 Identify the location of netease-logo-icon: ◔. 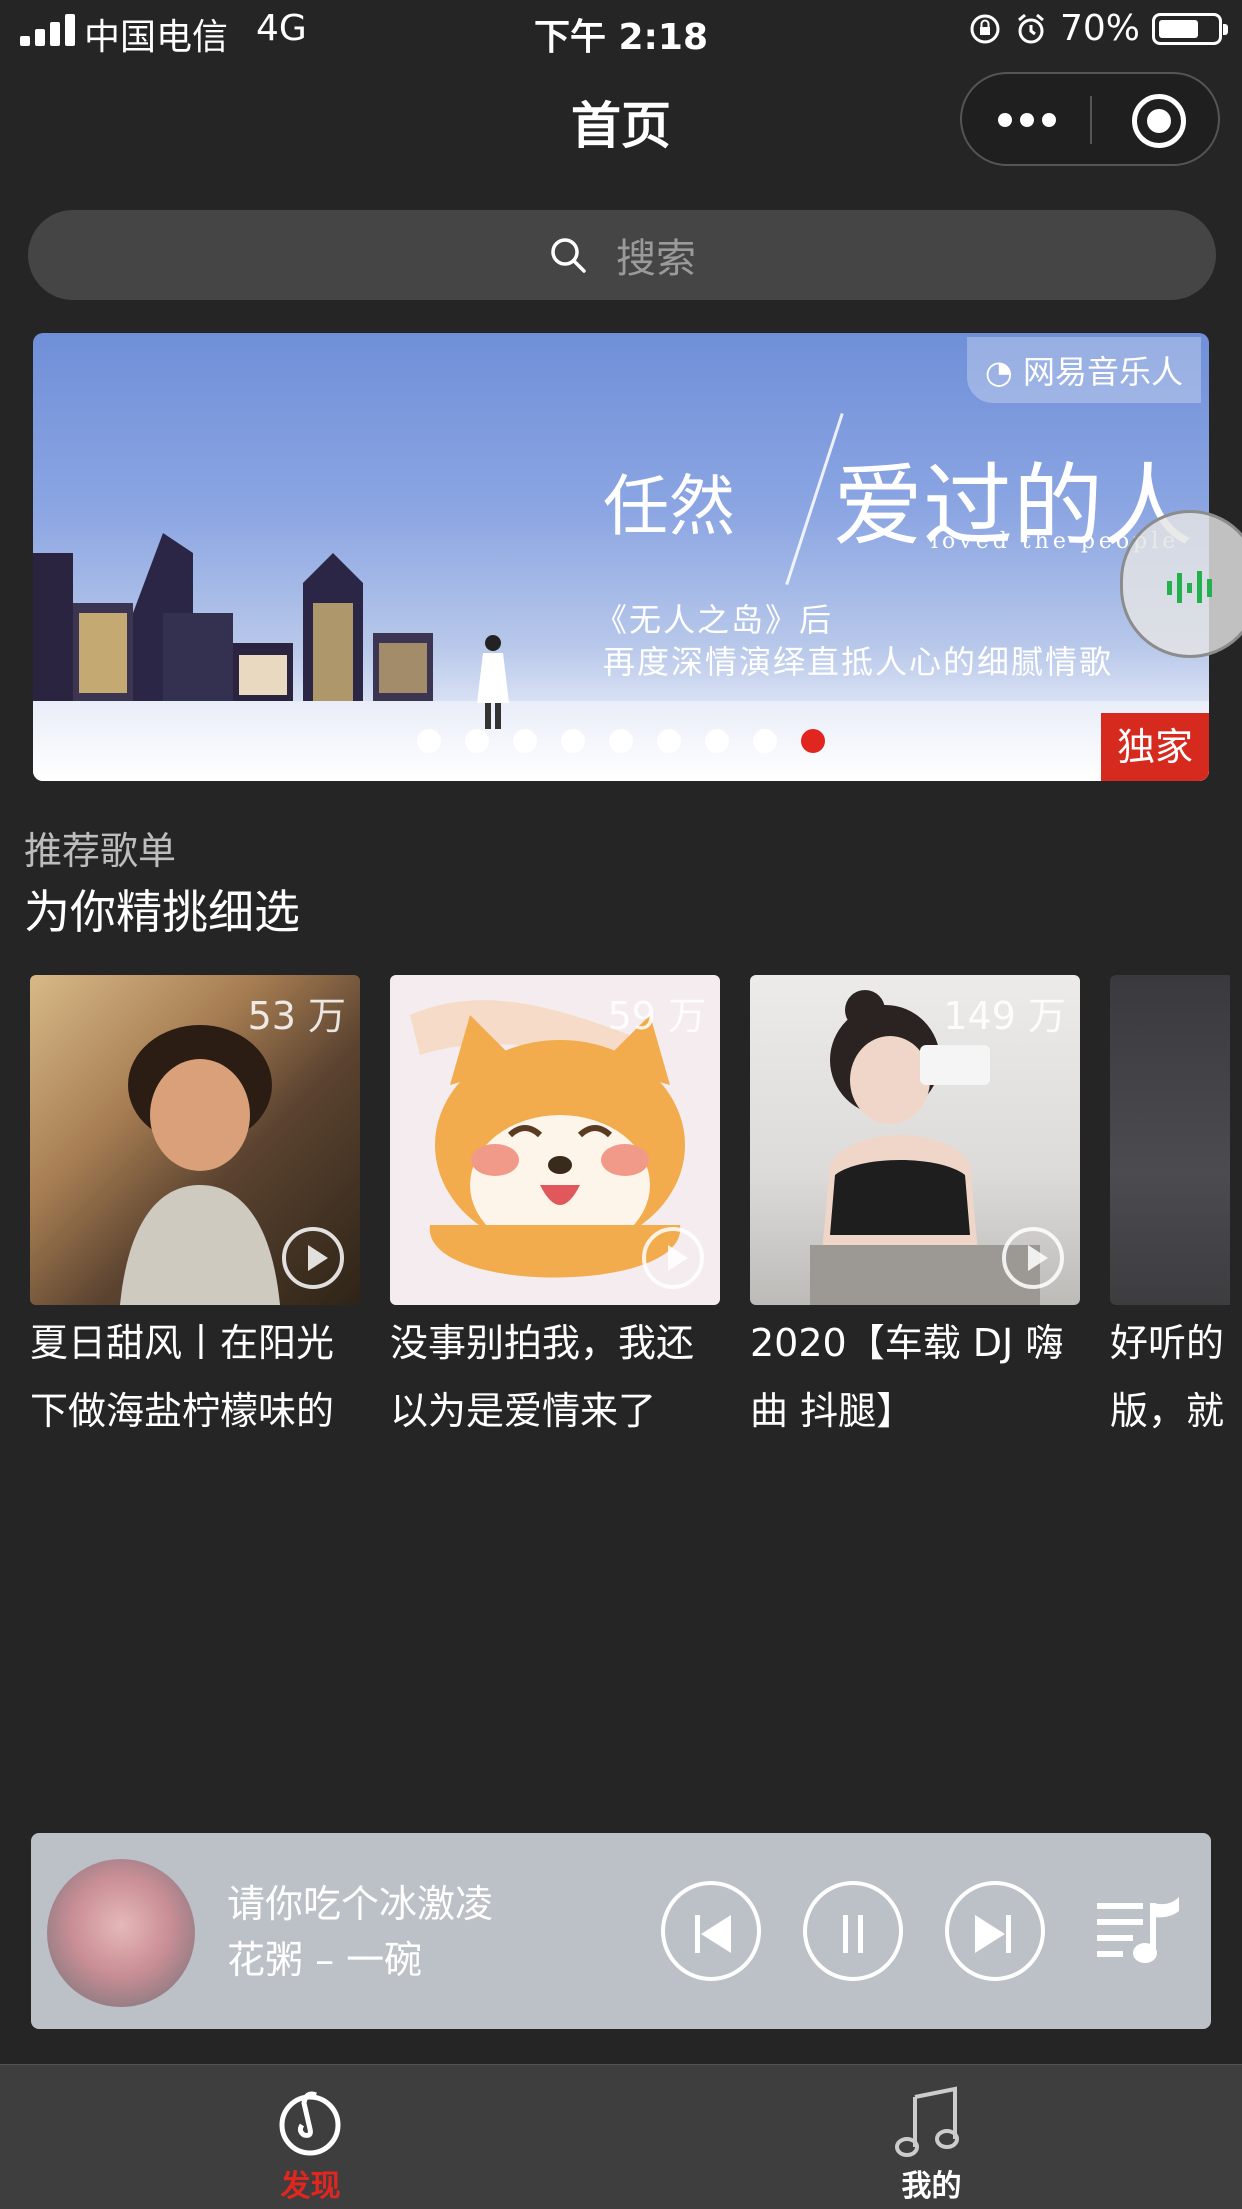
(1003, 372).